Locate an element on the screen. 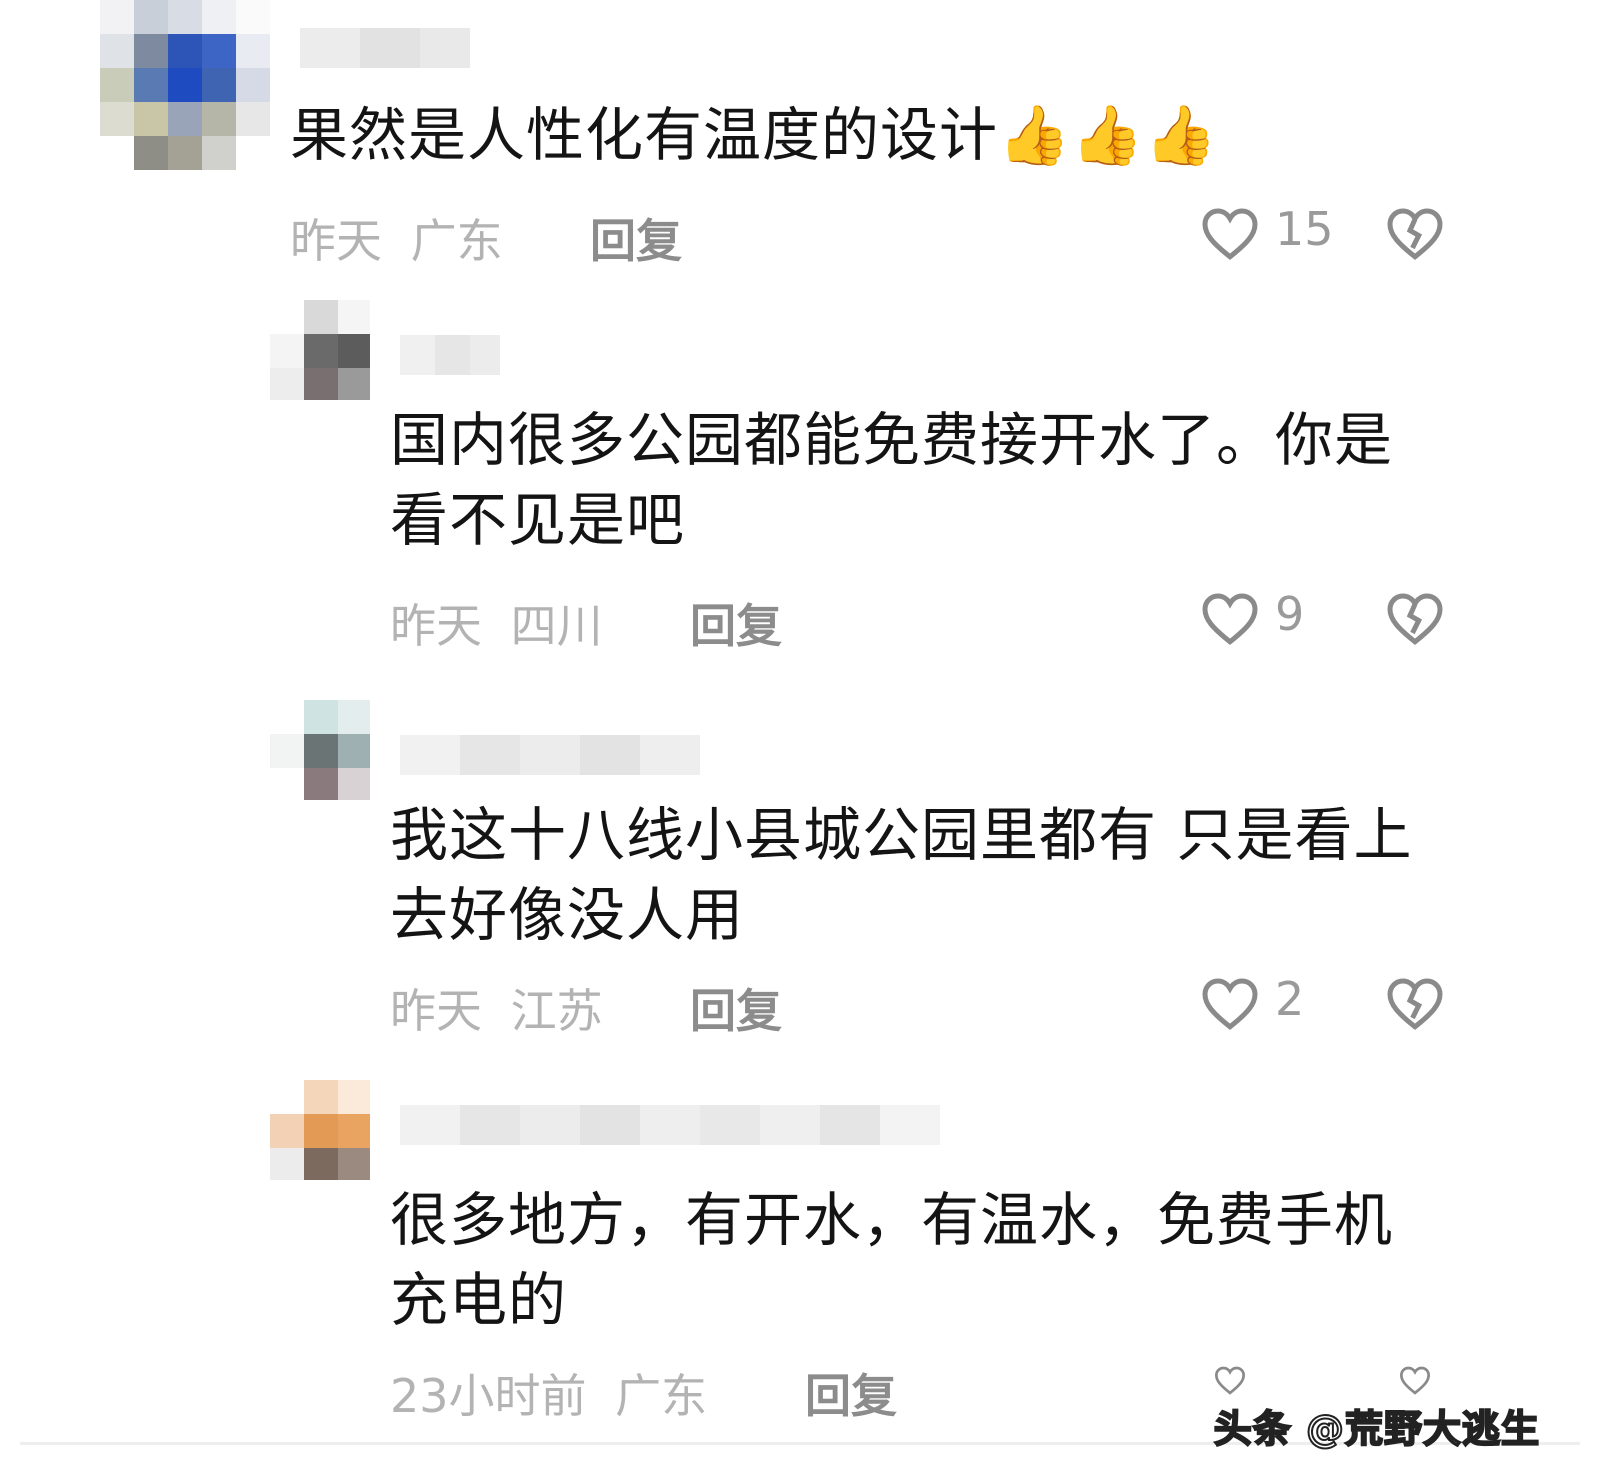 The width and height of the screenshot is (1600, 1483). comment-location: 江苏 is located at coordinates (556, 1011).